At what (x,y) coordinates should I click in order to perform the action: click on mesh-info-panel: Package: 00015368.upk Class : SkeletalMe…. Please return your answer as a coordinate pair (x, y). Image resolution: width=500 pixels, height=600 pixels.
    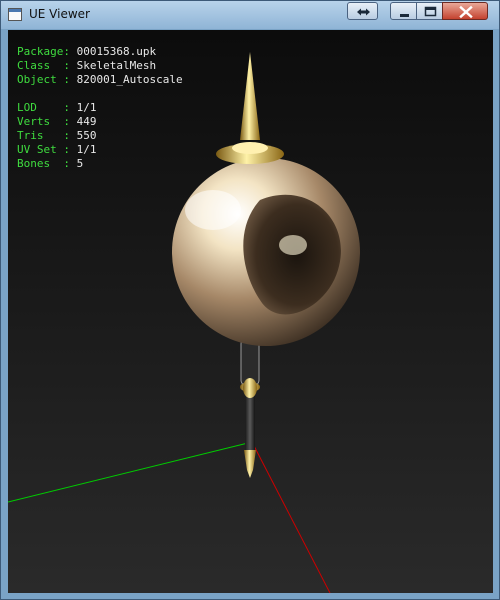
    Looking at the image, I should click on (100, 108).